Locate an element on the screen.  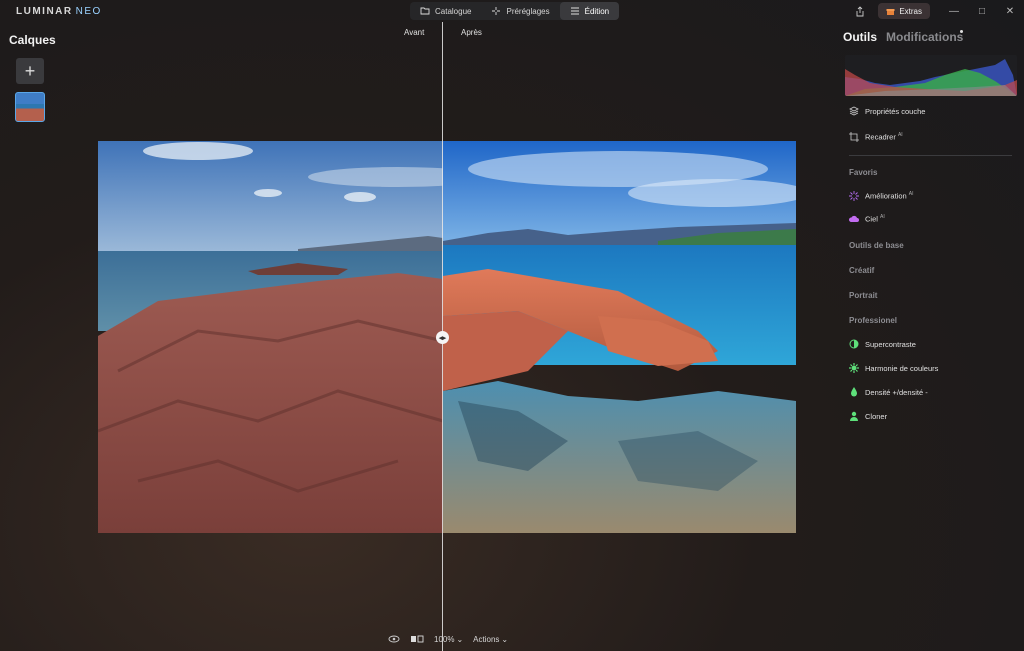
tool-label: Harmonie de couleurs is located at coordinates (902, 368).